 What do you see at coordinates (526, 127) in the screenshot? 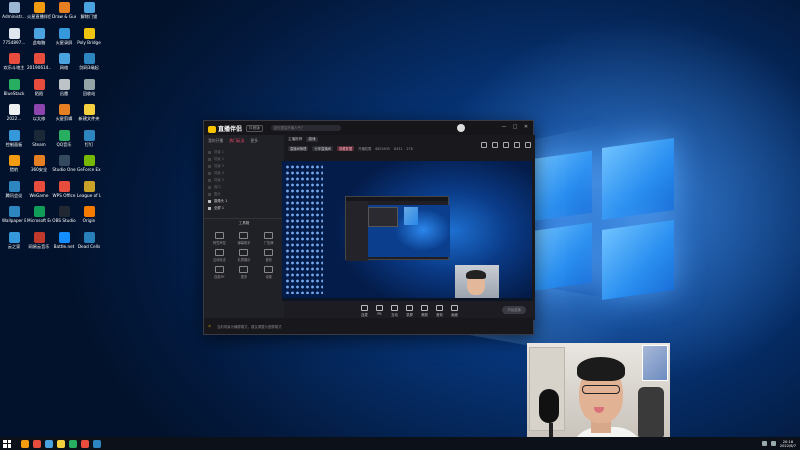
I see `close-button: ✕` at bounding box center [526, 127].